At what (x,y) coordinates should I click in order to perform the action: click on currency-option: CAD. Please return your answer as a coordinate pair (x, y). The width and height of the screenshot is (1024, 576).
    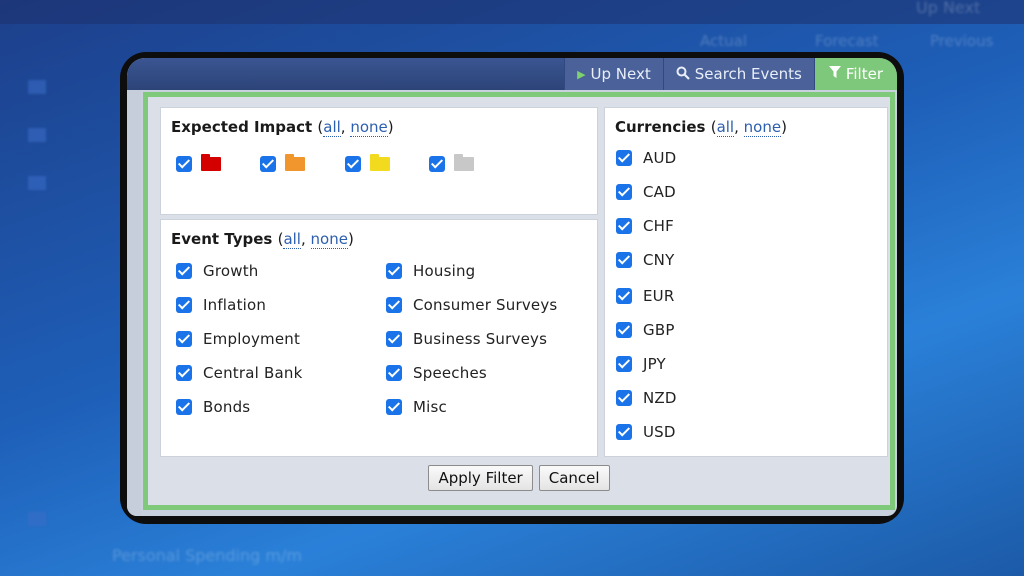
    Looking at the image, I should click on (646, 192).